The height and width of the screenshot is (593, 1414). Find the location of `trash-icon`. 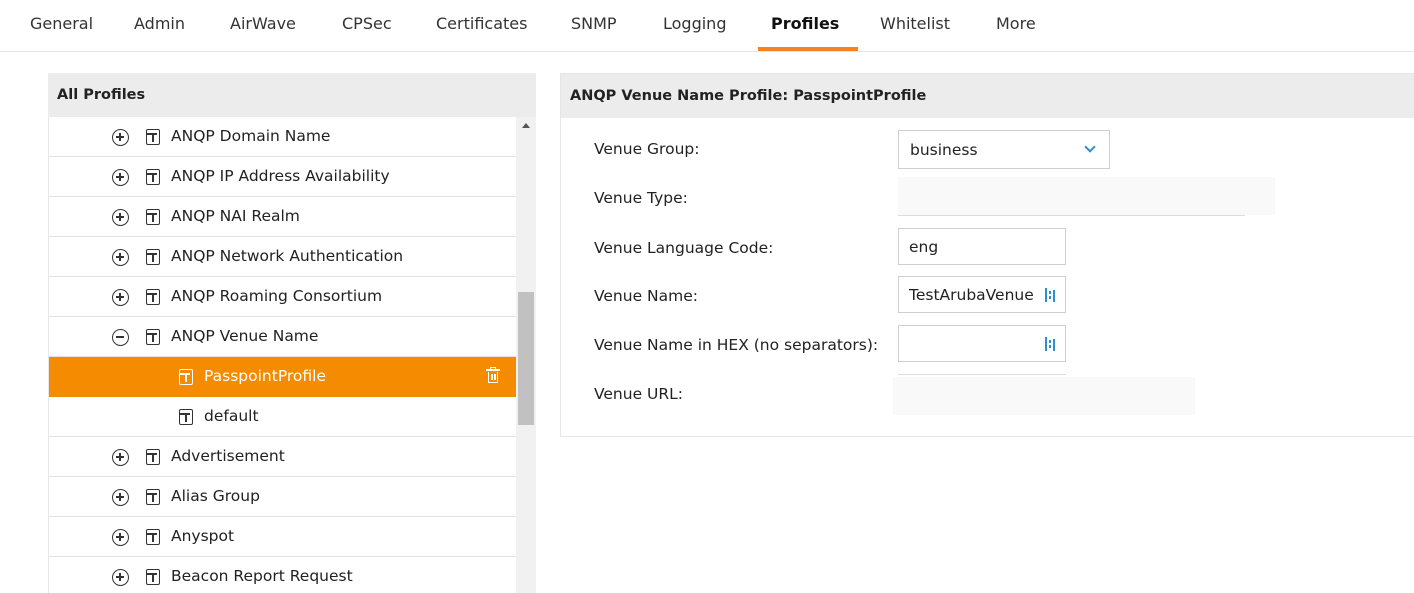

trash-icon is located at coordinates (493, 375).